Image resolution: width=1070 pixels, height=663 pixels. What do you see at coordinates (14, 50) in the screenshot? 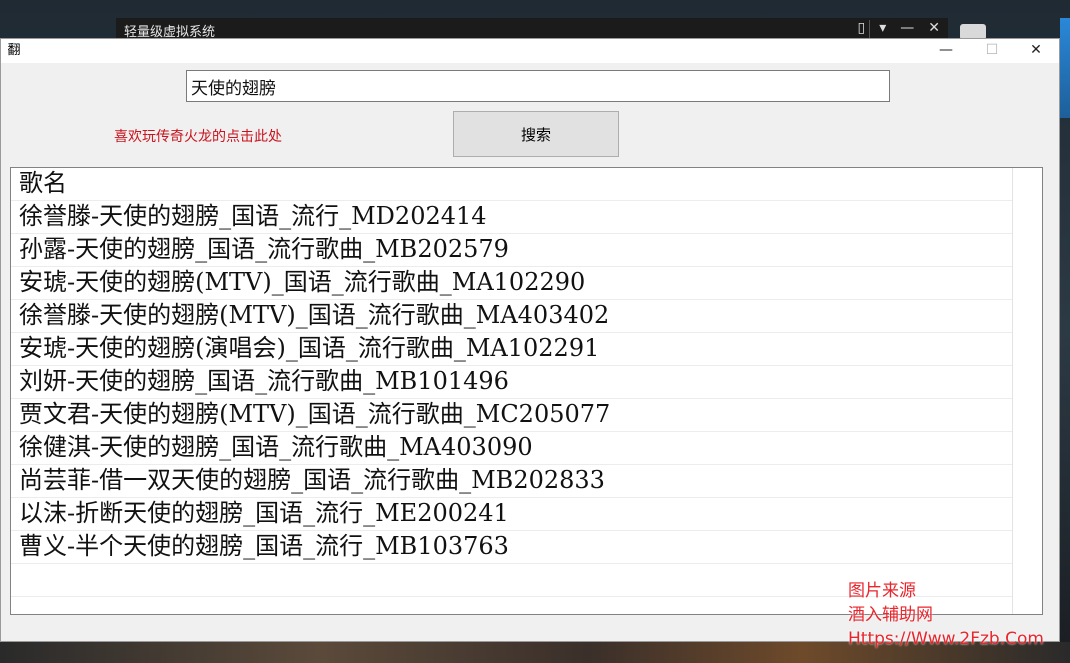
I see `app-icon: 翻` at bounding box center [14, 50].